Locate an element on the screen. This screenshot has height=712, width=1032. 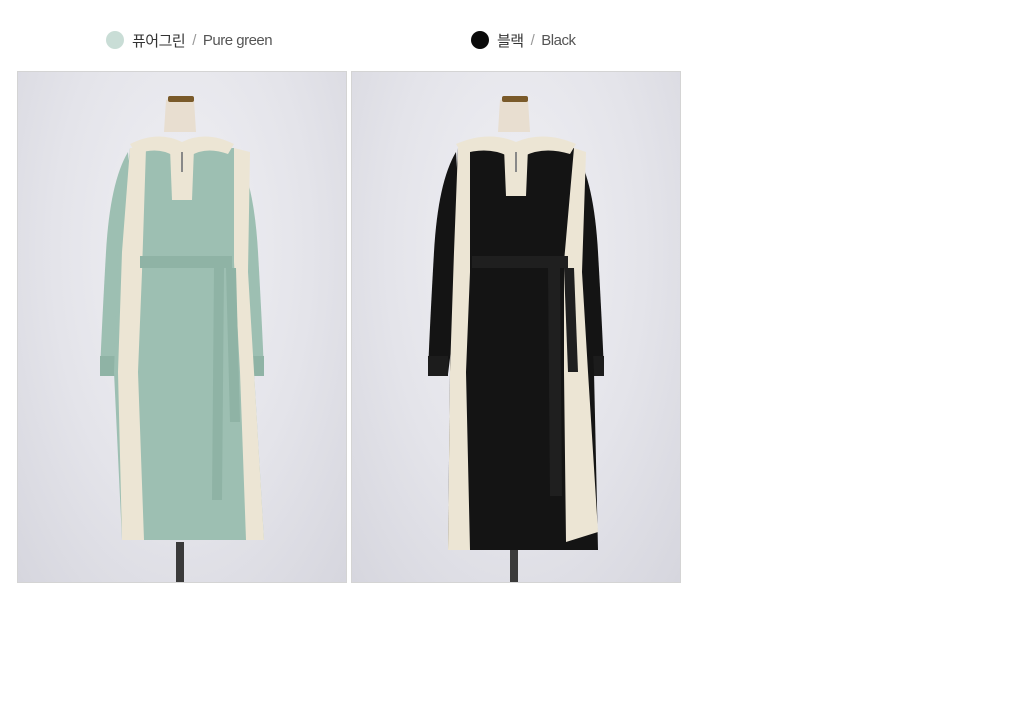
color-name-korean: 블랙 is located at coordinates (510, 41).